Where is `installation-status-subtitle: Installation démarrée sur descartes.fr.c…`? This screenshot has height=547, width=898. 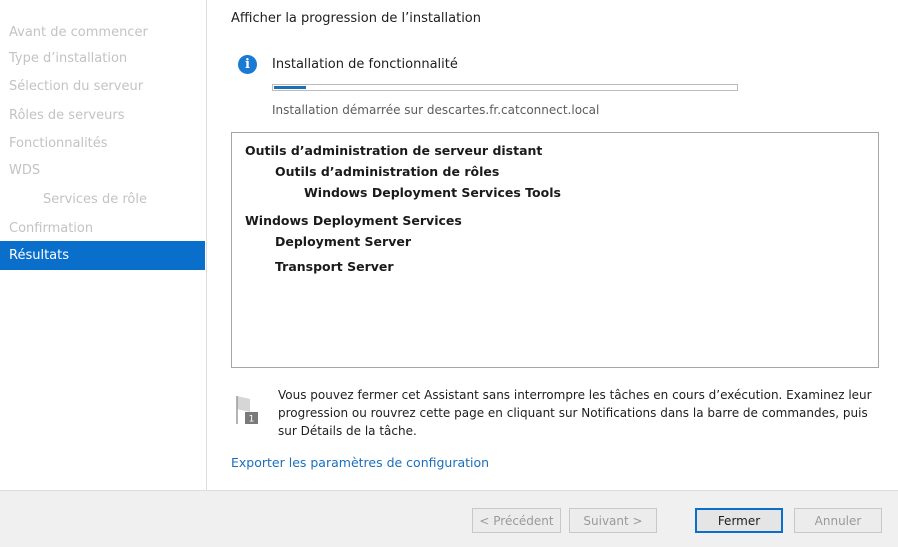 installation-status-subtitle: Installation démarrée sur descartes.fr.c… is located at coordinates (436, 110).